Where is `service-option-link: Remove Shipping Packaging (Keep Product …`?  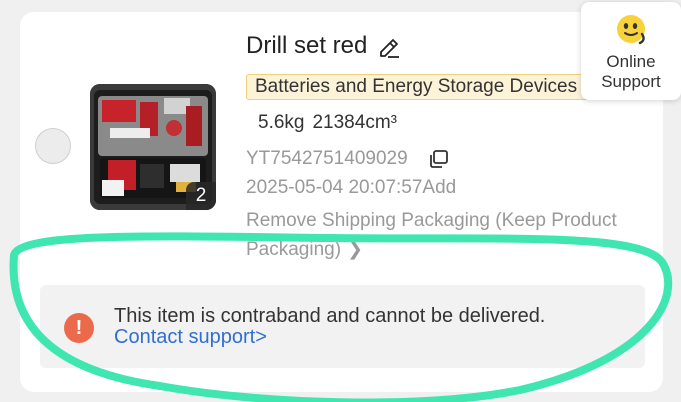 service-option-link: Remove Shipping Packaging (Keep Product … is located at coordinates (436, 235).